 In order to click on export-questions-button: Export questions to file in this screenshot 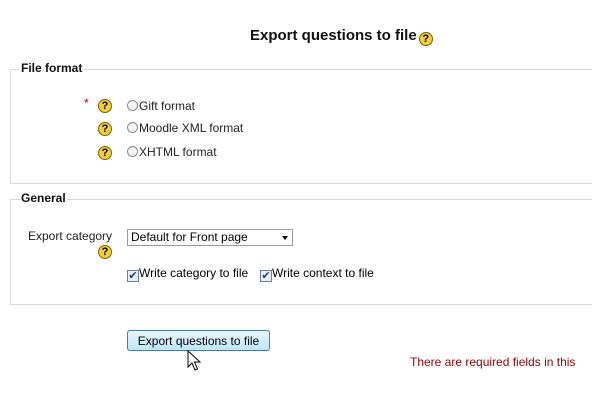, I will do `click(198, 340)`.